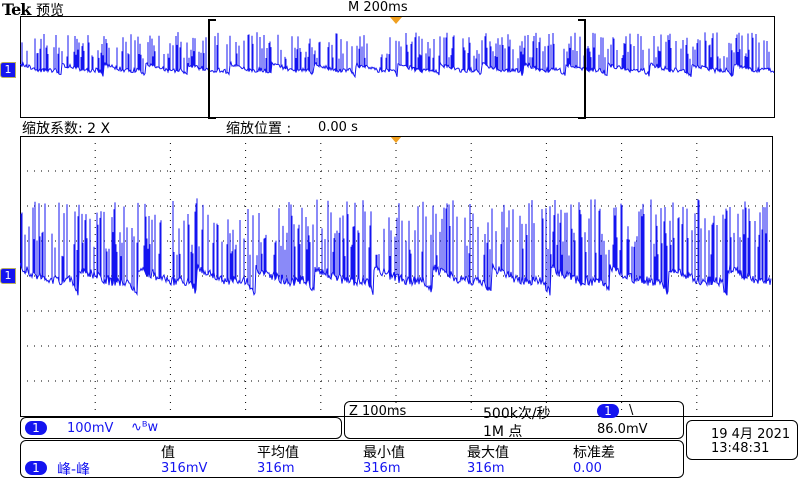 This screenshot has height=480, width=800. Describe the element at coordinates (184, 468) in the screenshot. I see `measure-value: 316mV` at that location.